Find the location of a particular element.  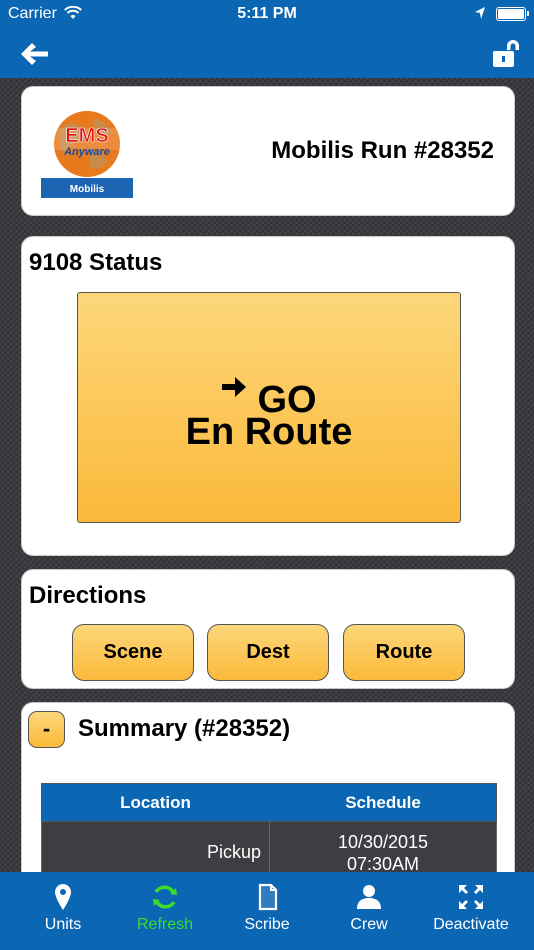

svg-text: EMS is located at coordinates (86, 136).